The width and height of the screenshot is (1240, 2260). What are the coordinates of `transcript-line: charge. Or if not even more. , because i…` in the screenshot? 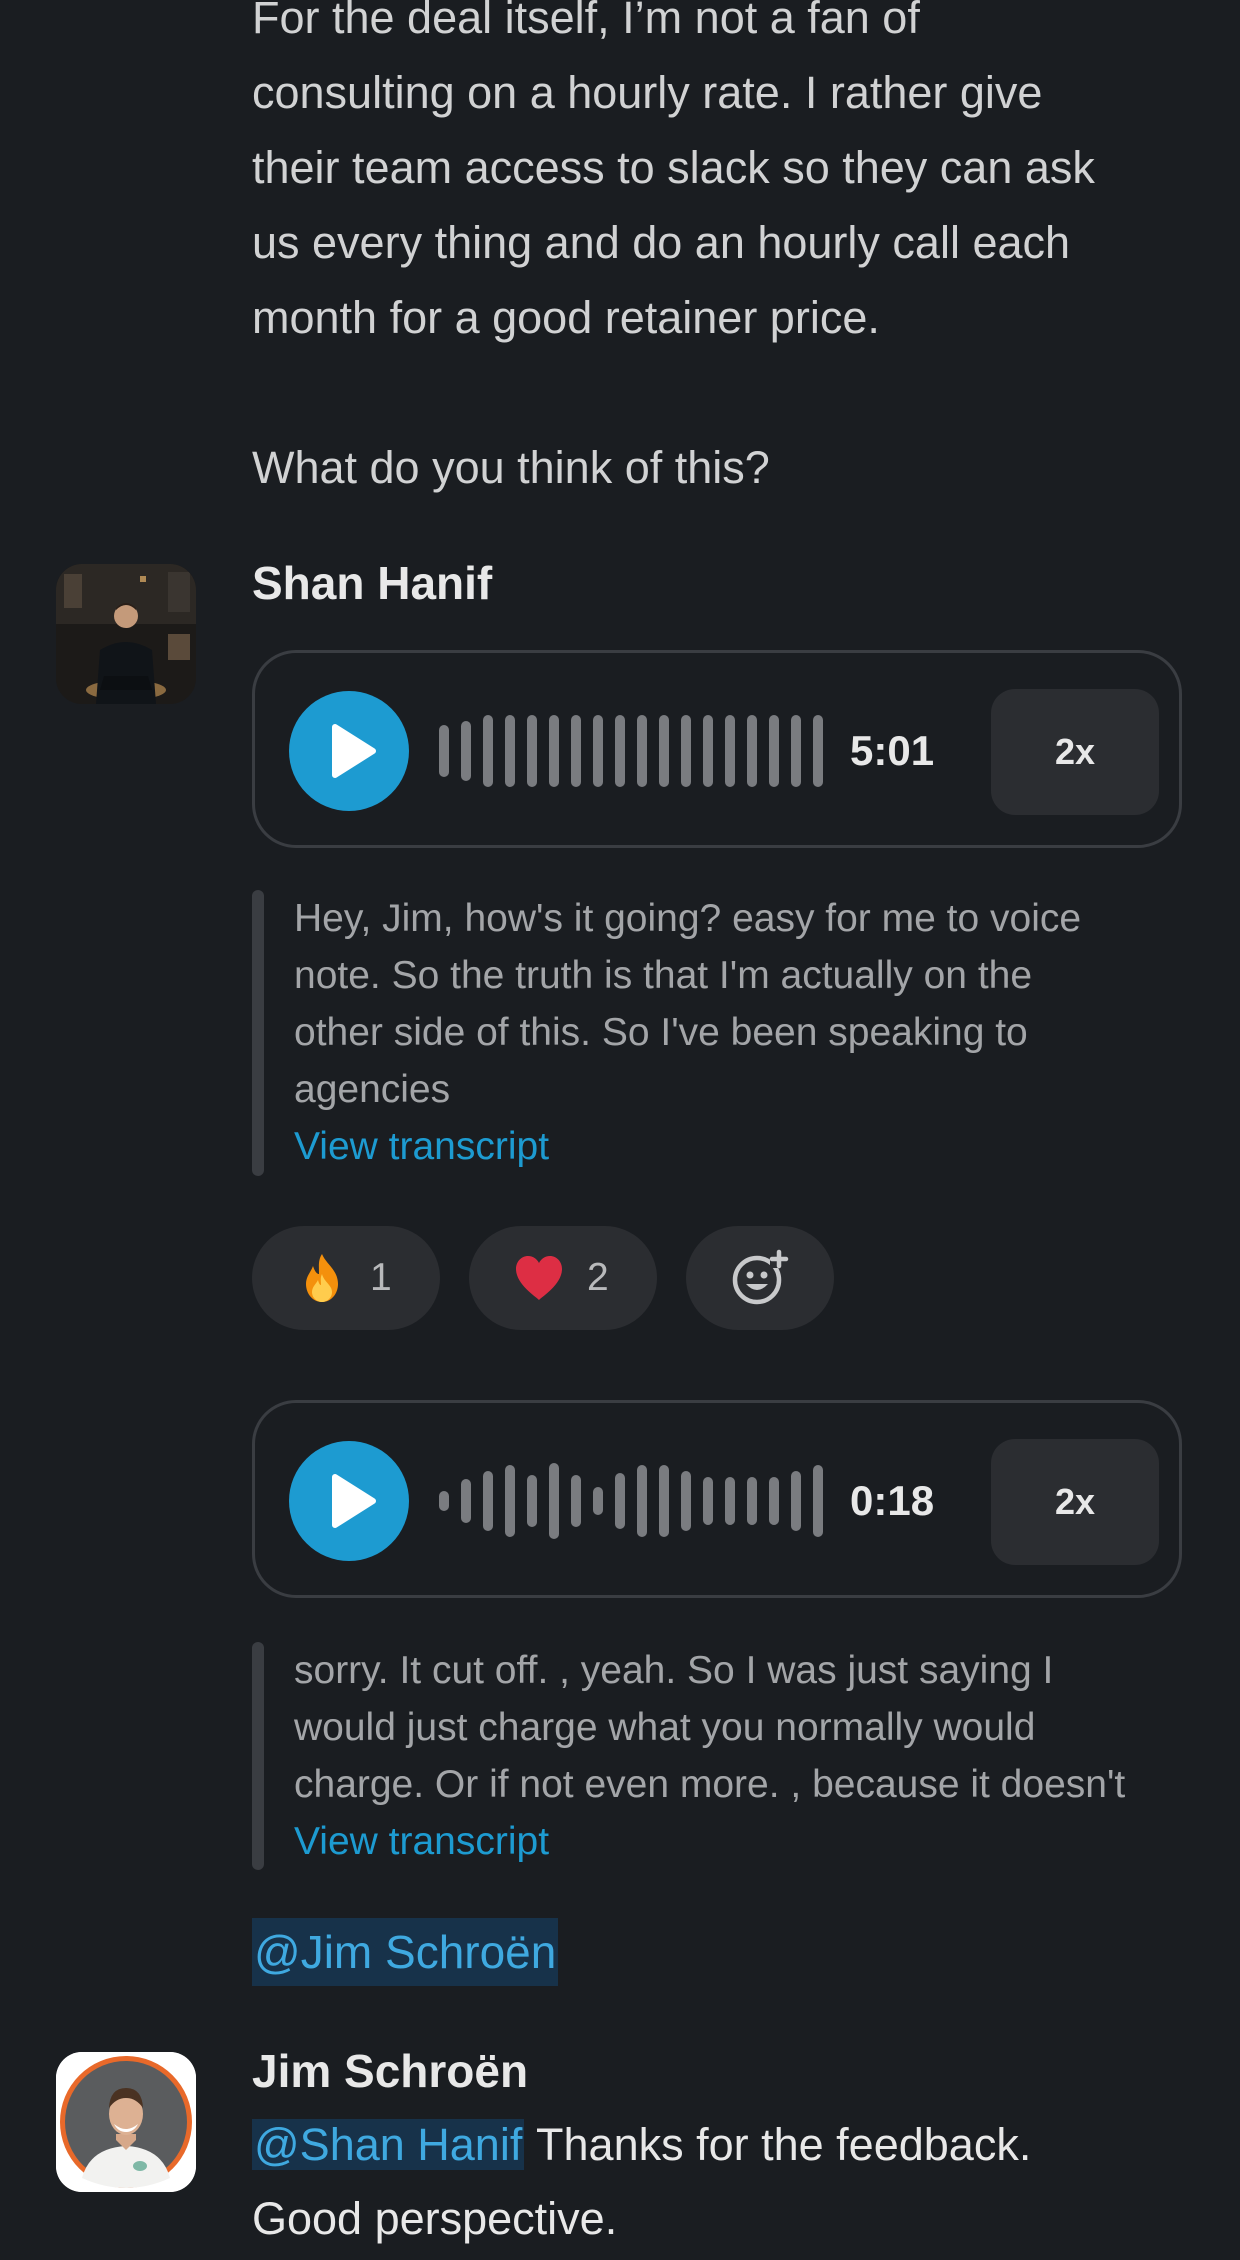 It's located at (710, 1784).